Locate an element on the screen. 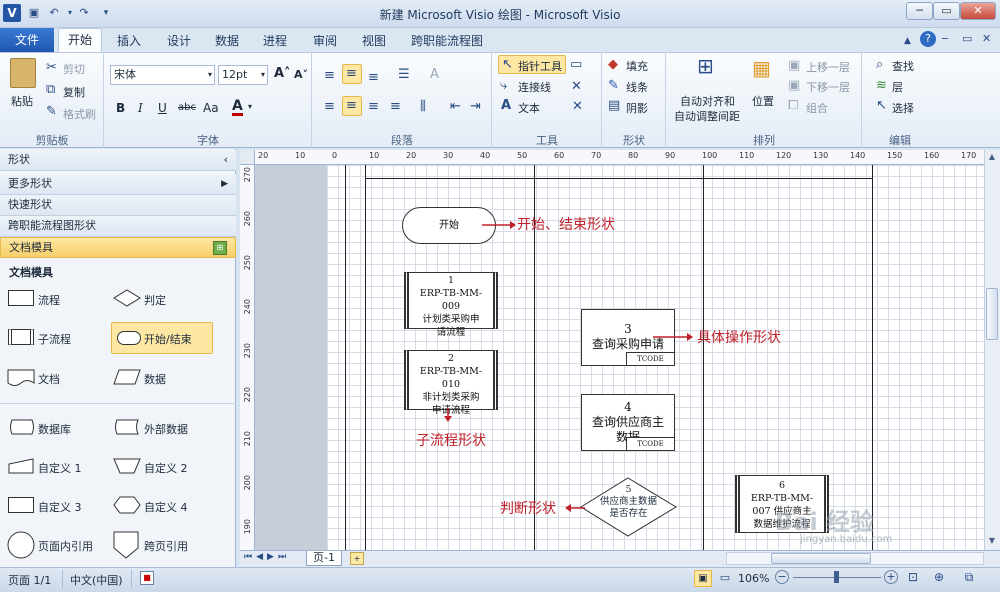 This screenshot has height=592, width=1000. tab-file: 文件 is located at coordinates (27, 40).